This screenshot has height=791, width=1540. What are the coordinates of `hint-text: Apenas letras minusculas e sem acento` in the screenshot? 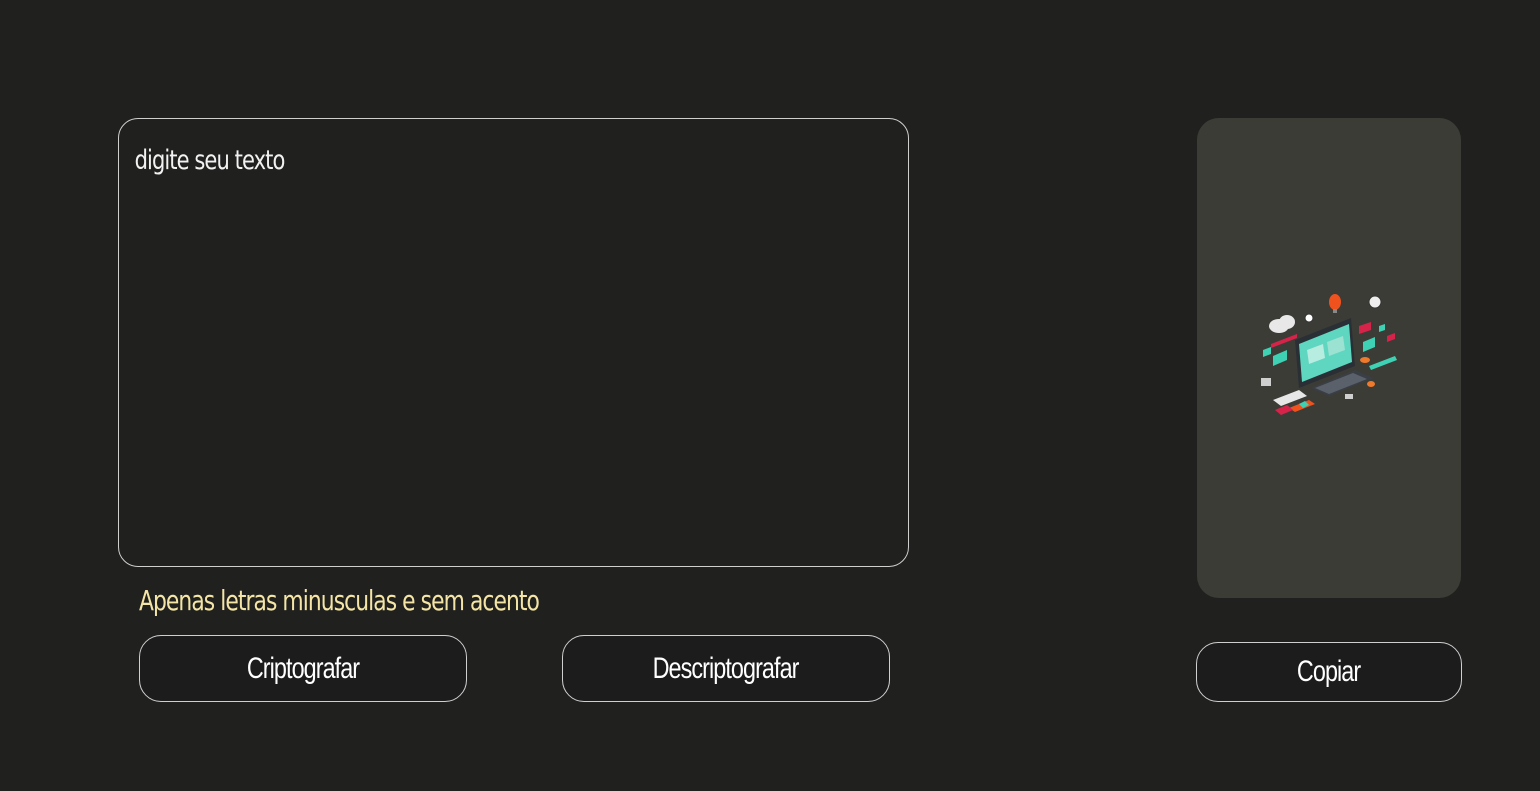 It's located at (339, 600).